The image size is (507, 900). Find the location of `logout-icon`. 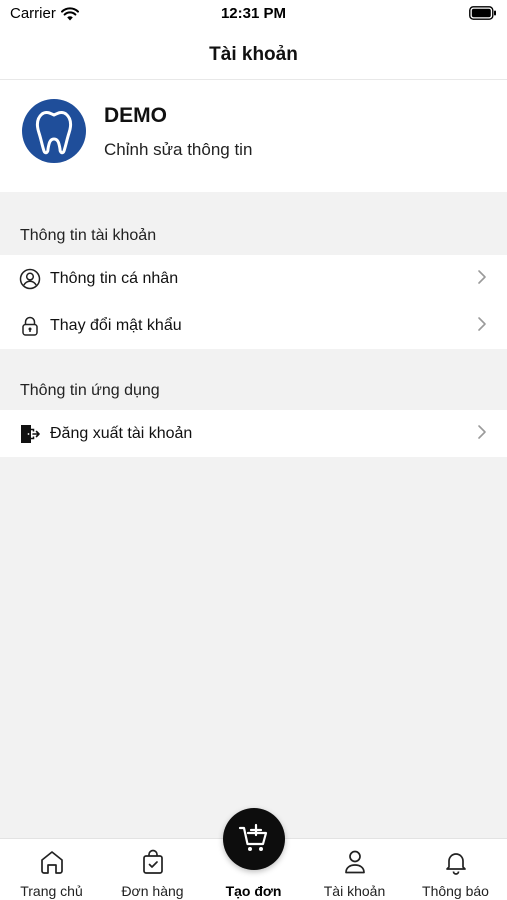

logout-icon is located at coordinates (30, 434).